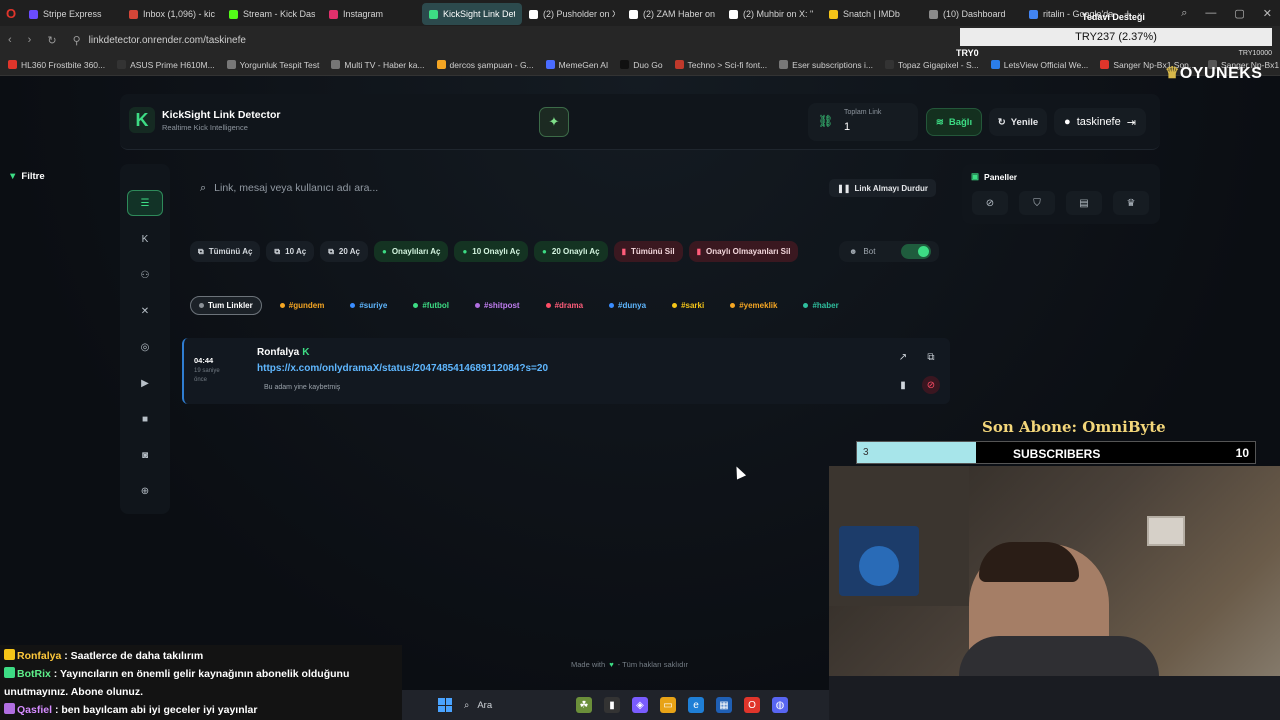  I want to click on filter-video-button: ■, so click(145, 419).